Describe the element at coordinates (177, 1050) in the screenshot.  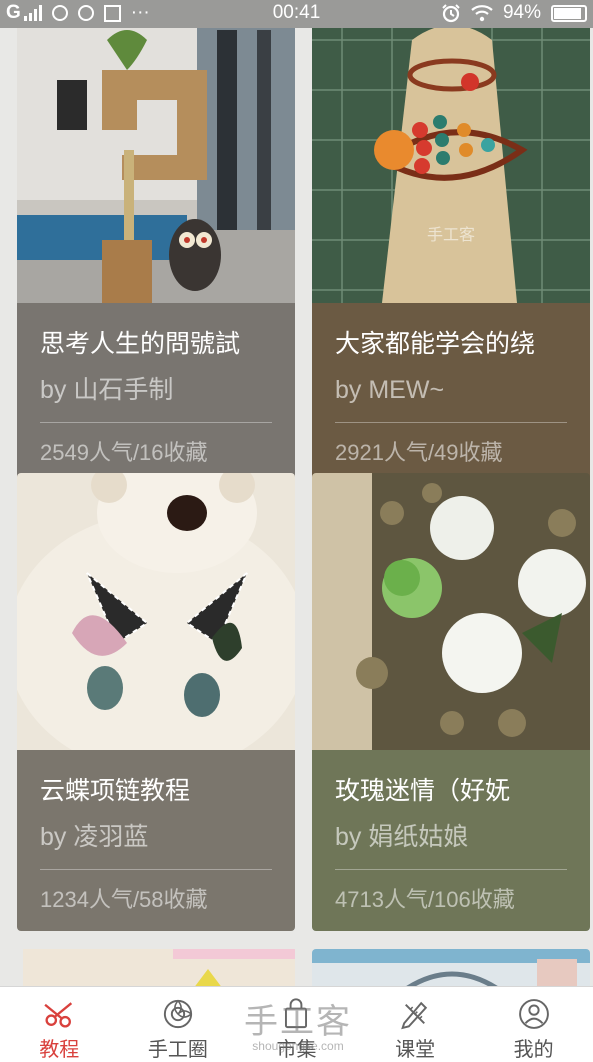
I see `tab-label: 手工圈` at that location.